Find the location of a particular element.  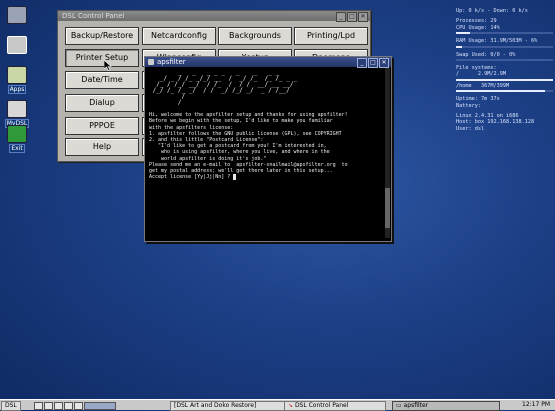

fs-root-usage: 2.9M/2.9M is located at coordinates (491, 74).